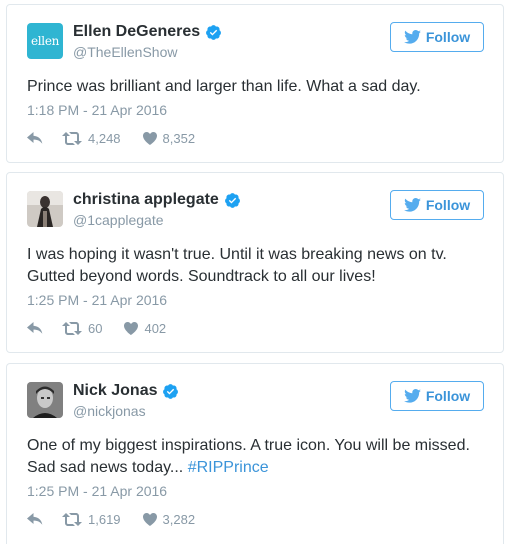 The width and height of the screenshot is (510, 544). I want to click on like-count: 8,352, so click(179, 138).